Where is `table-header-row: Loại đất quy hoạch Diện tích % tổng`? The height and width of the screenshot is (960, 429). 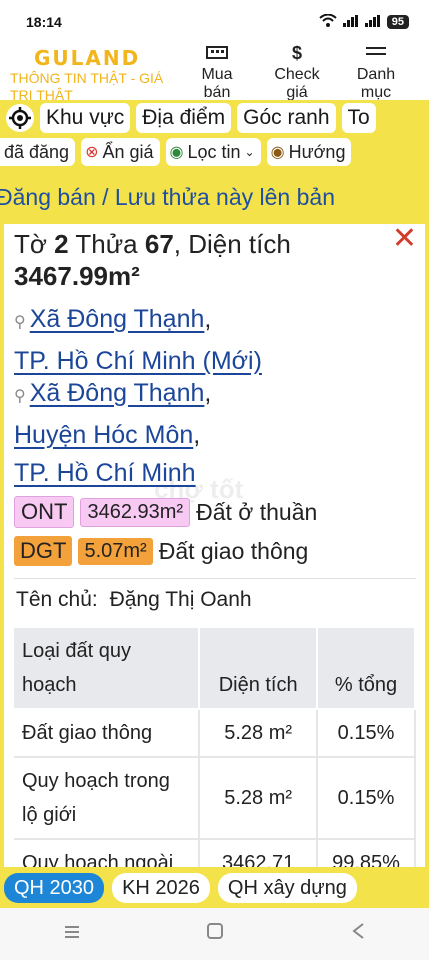
table-header-row: Loại đất quy hoạch Diện tích % tổng is located at coordinates (215, 669).